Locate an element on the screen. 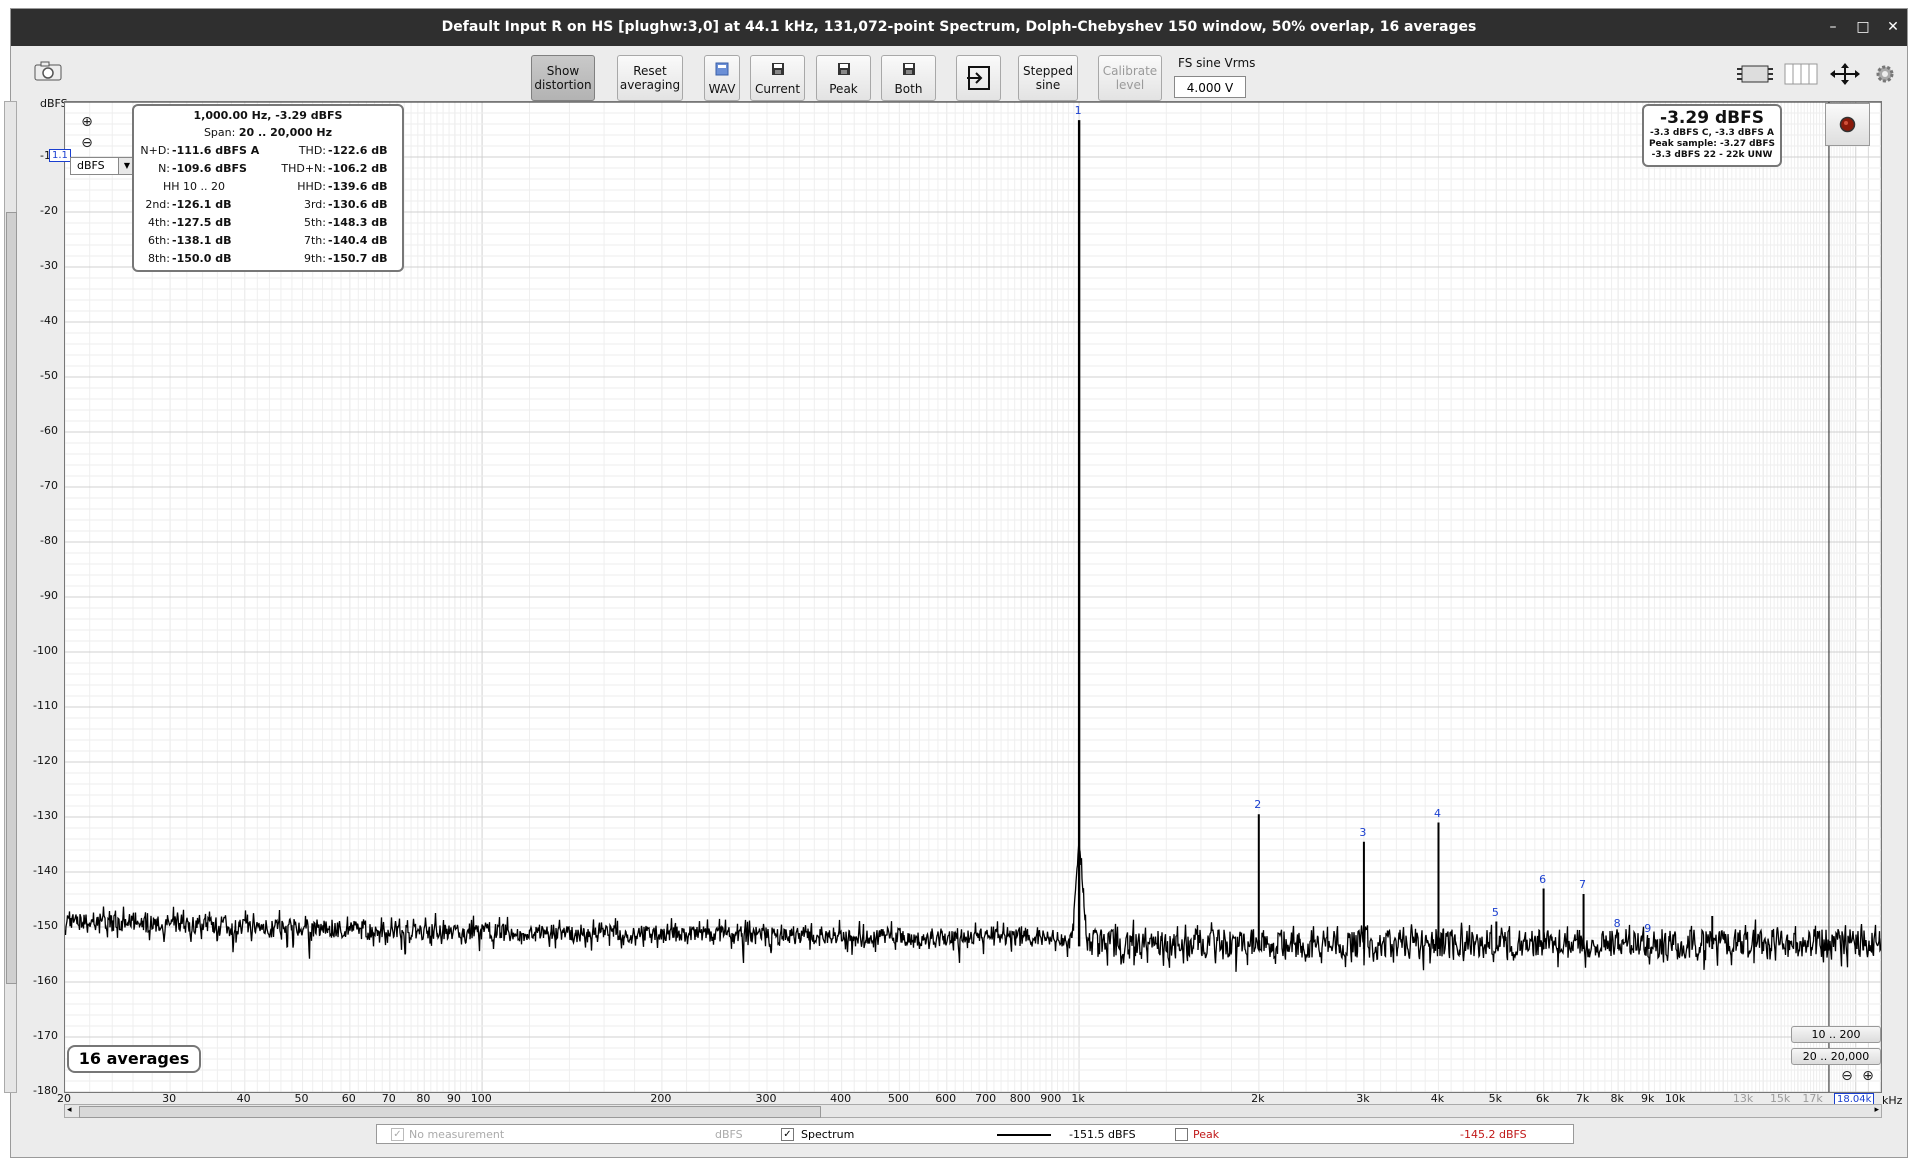 This screenshot has height=1167, width=1918. reset-averaging-button: Reset averaging is located at coordinates (650, 78).